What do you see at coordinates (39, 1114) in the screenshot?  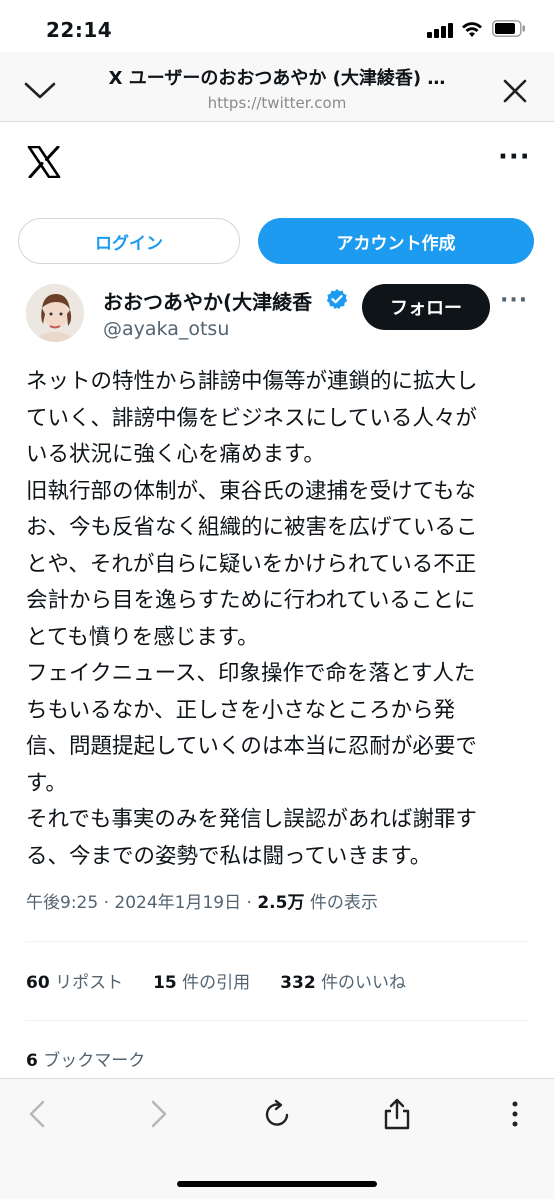 I see `back-icon` at bounding box center [39, 1114].